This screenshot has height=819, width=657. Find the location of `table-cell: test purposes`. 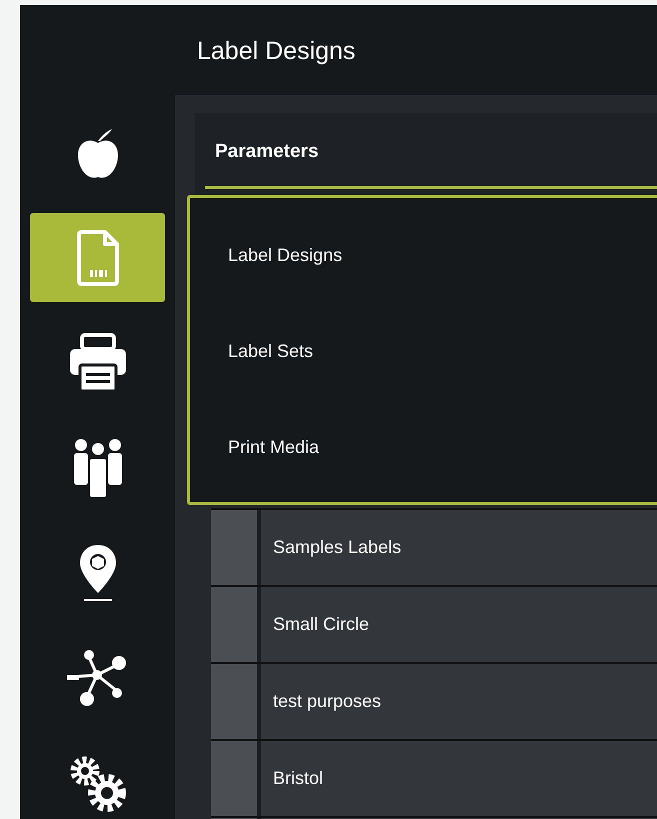

table-cell: test purposes is located at coordinates (457, 701).